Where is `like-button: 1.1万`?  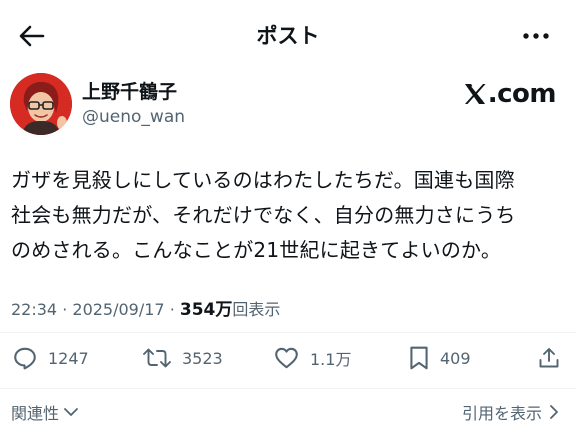 like-button: 1.1万 is located at coordinates (312, 358).